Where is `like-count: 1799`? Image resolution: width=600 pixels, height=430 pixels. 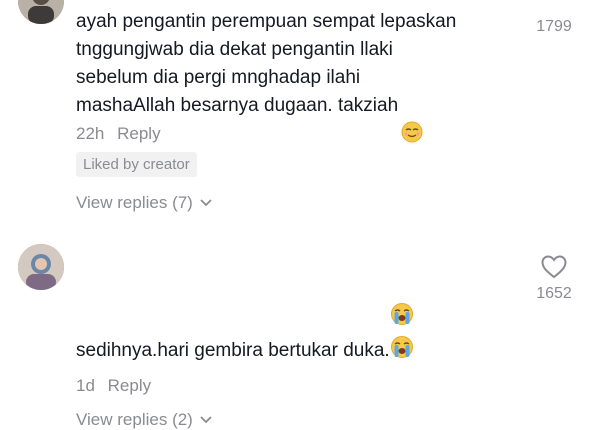 like-count: 1799 is located at coordinates (554, 26).